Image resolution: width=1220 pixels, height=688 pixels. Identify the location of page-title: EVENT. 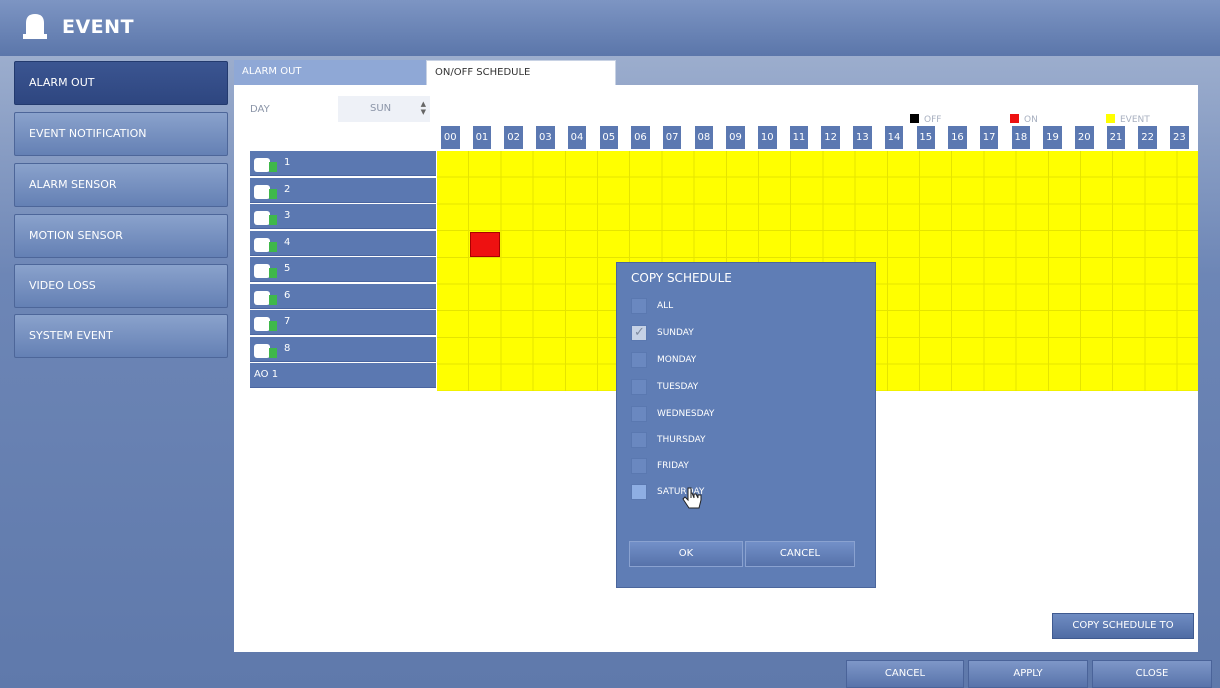
(98, 27).